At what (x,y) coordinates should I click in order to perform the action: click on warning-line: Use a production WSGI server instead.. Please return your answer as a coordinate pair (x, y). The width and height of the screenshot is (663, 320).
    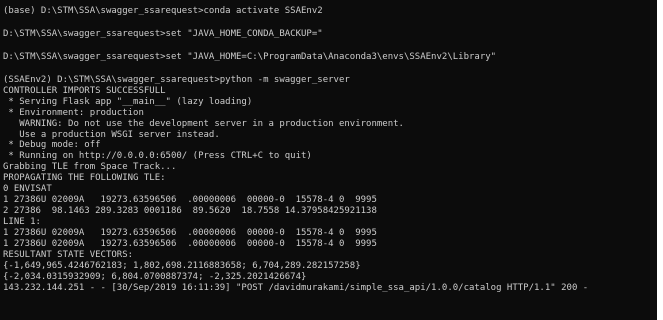
    Looking at the image, I should click on (111, 134).